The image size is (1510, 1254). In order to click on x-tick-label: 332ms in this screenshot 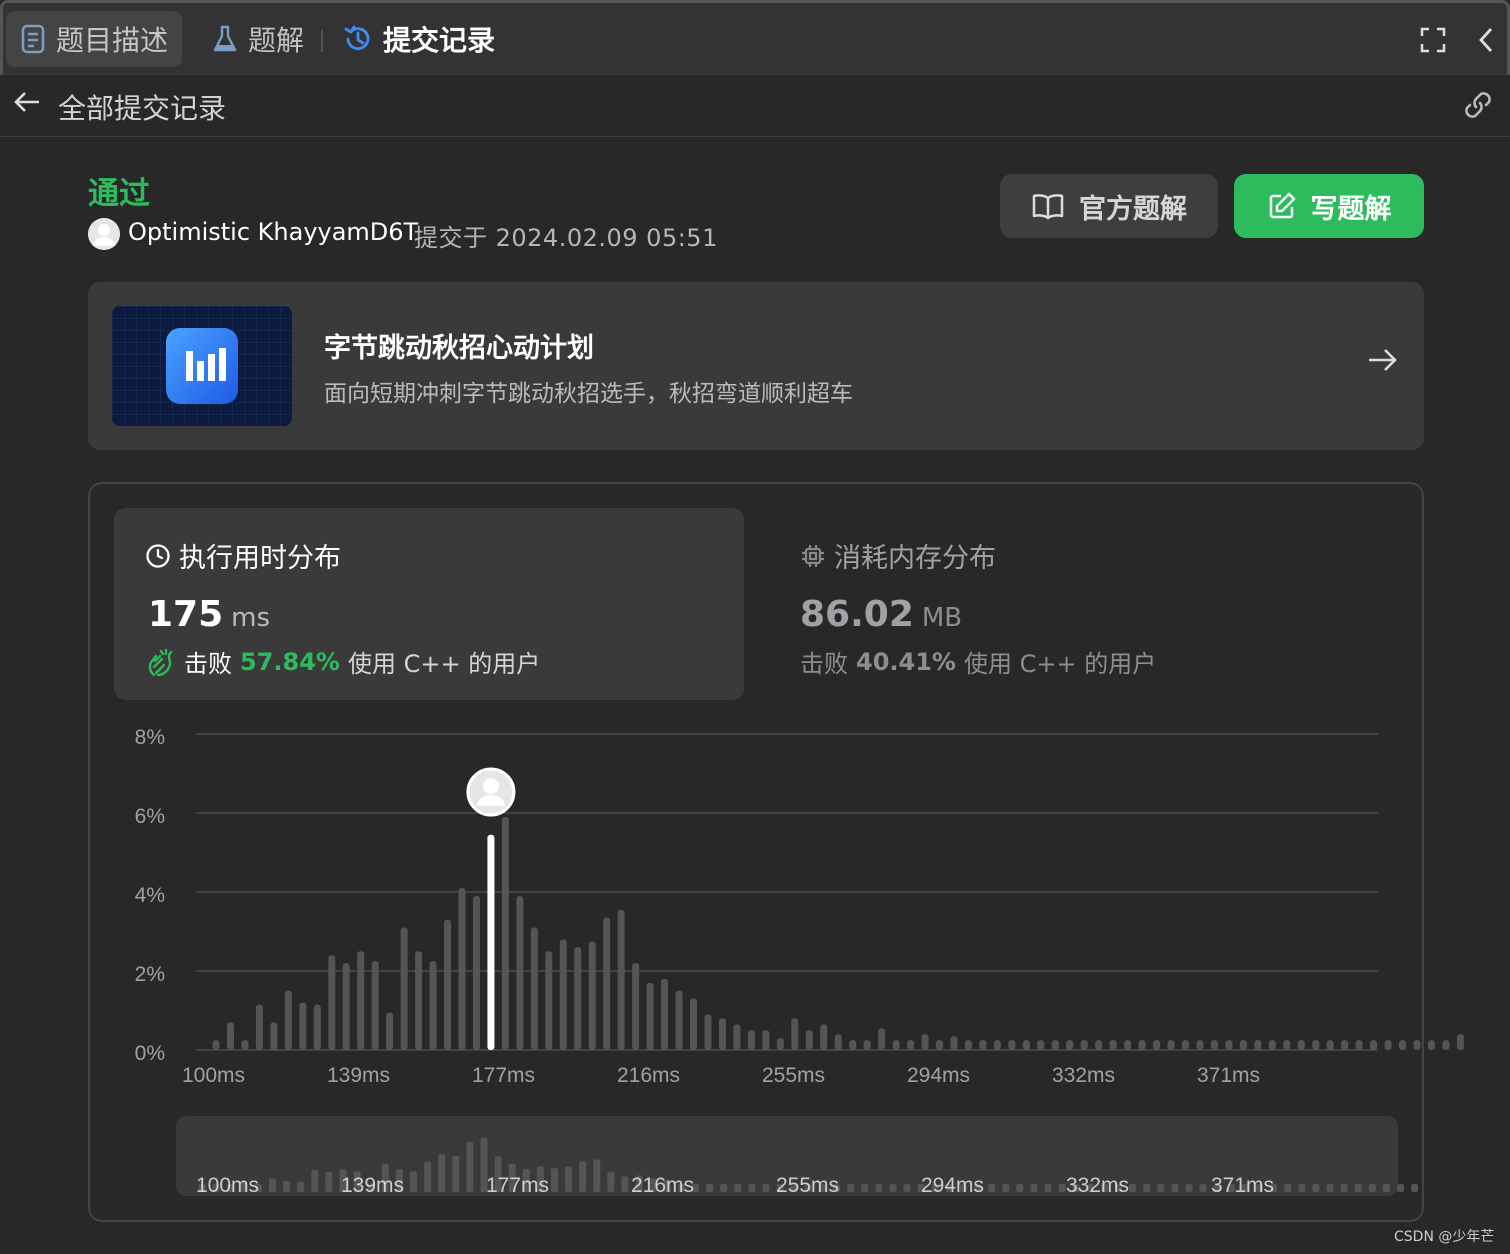, I will do `click(1083, 1075)`.